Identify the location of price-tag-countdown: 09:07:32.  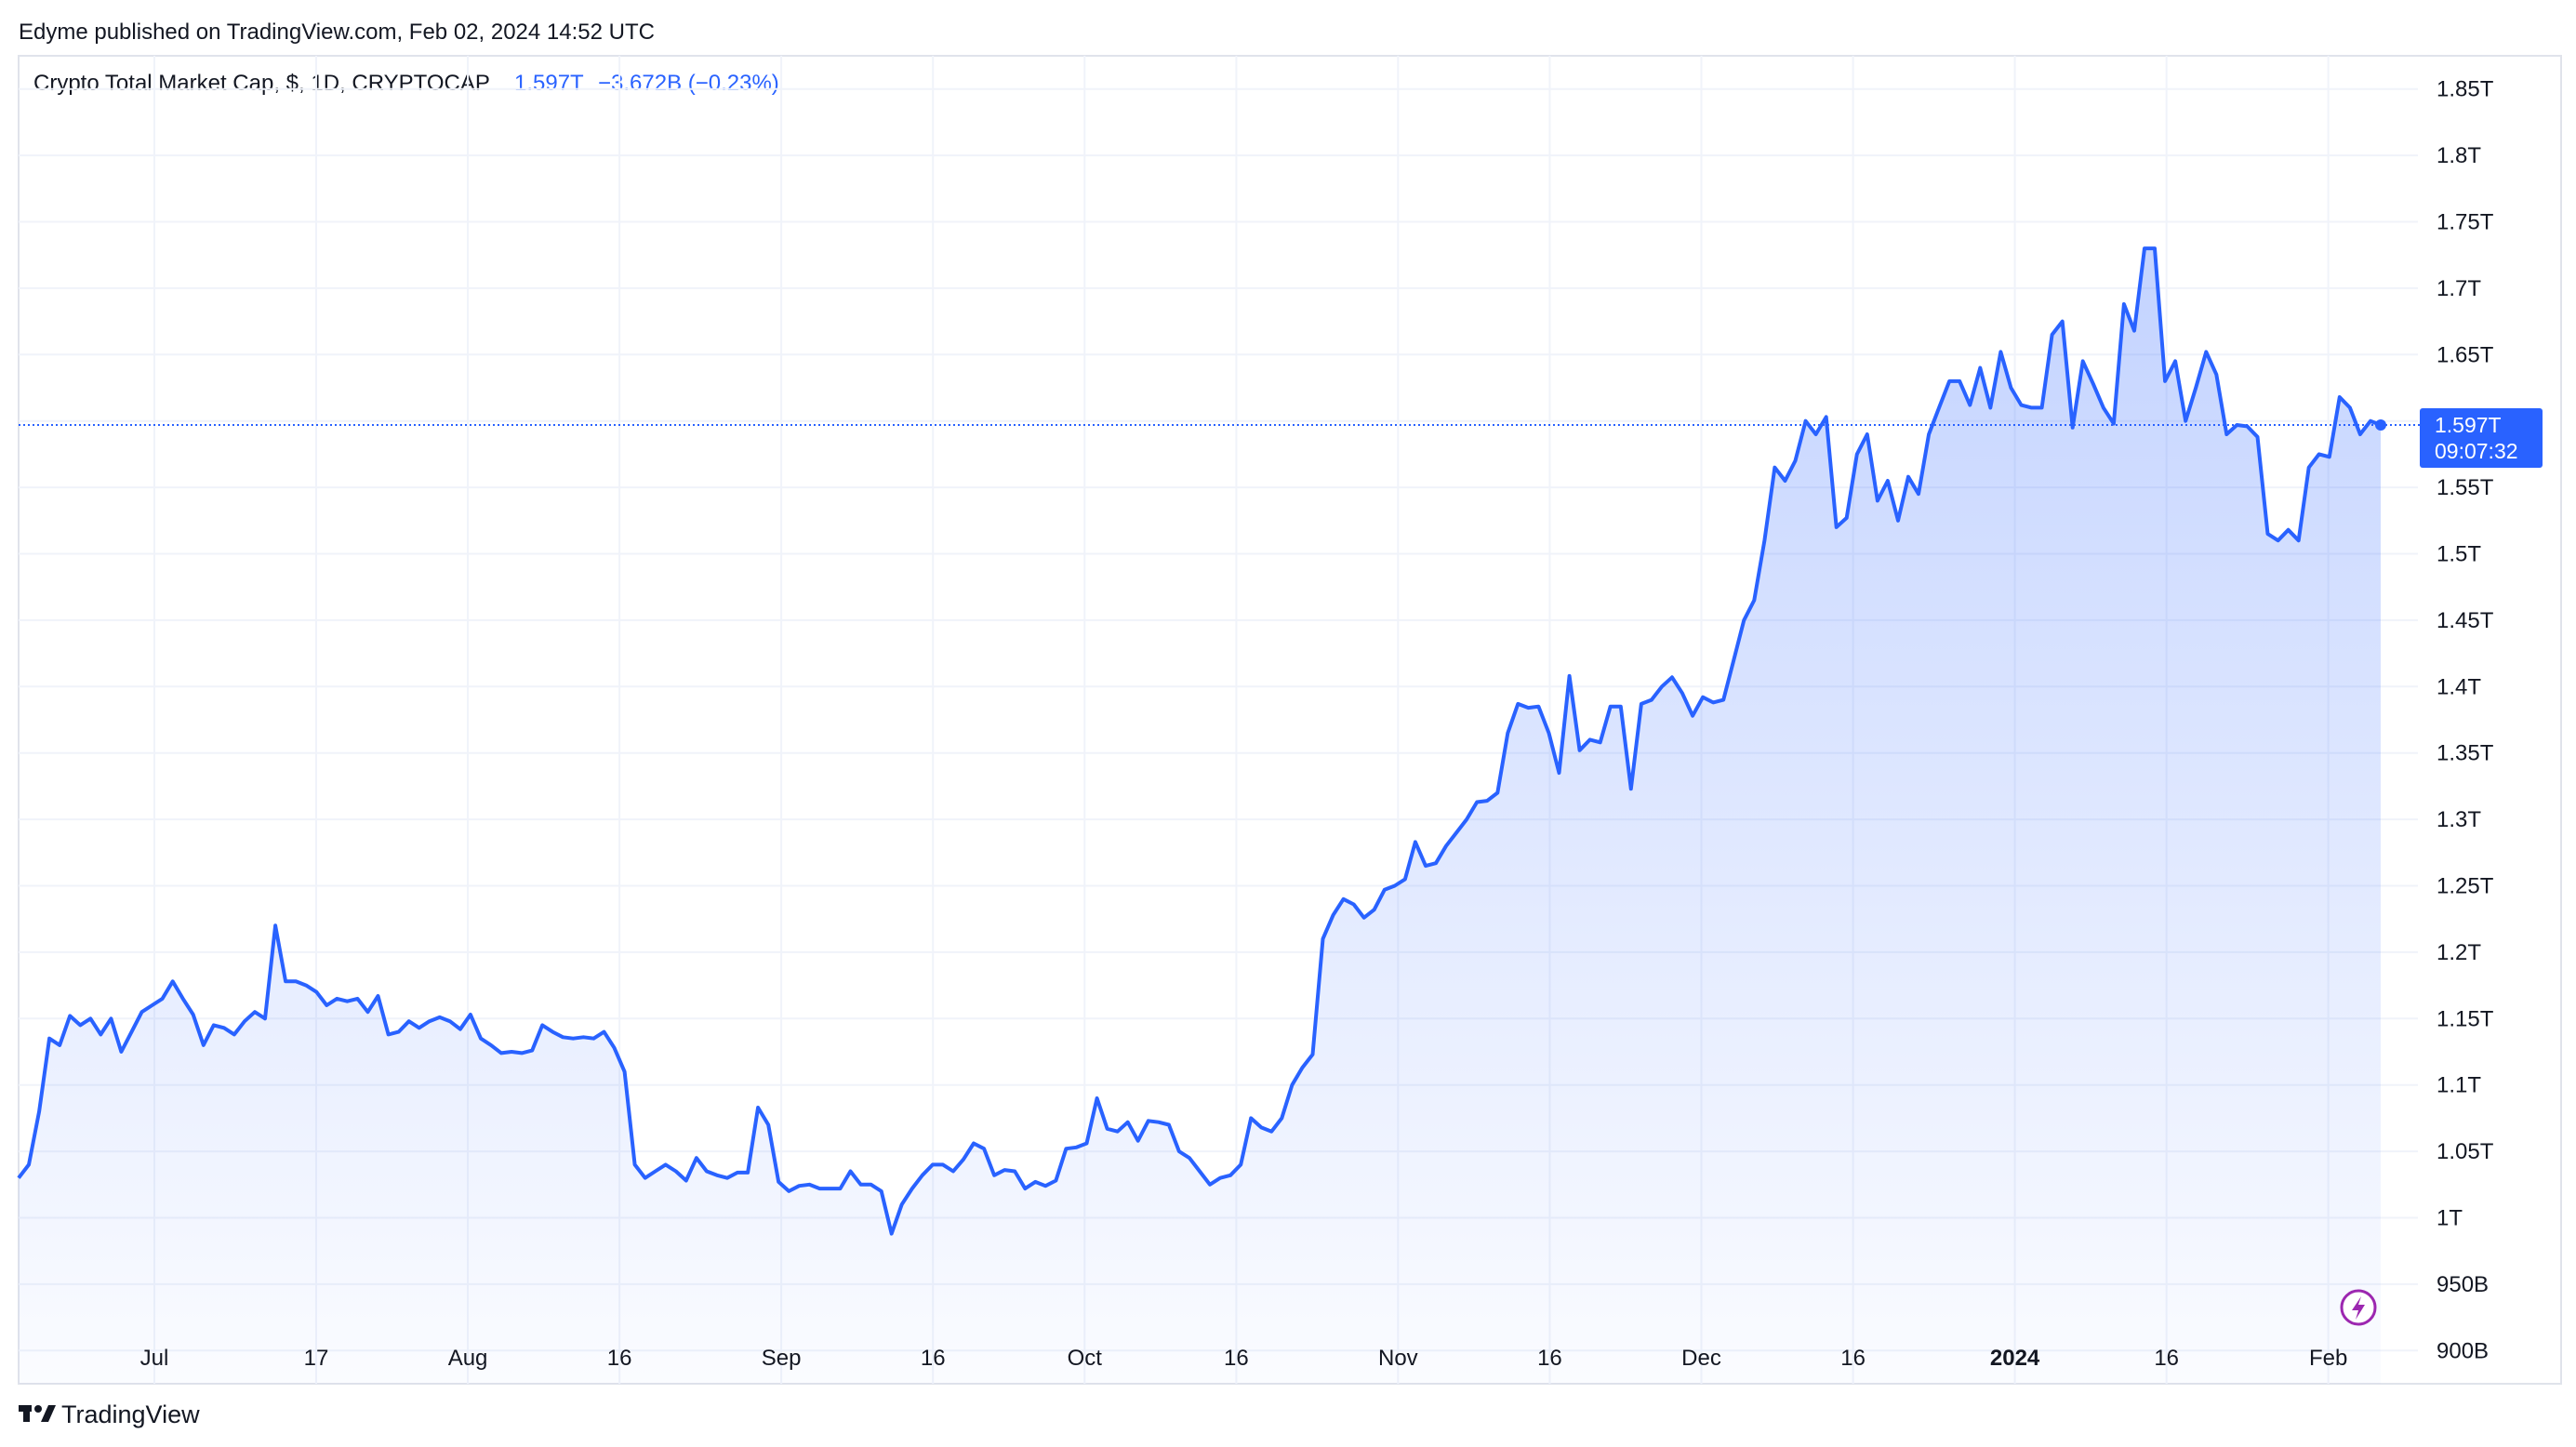
(2476, 451).